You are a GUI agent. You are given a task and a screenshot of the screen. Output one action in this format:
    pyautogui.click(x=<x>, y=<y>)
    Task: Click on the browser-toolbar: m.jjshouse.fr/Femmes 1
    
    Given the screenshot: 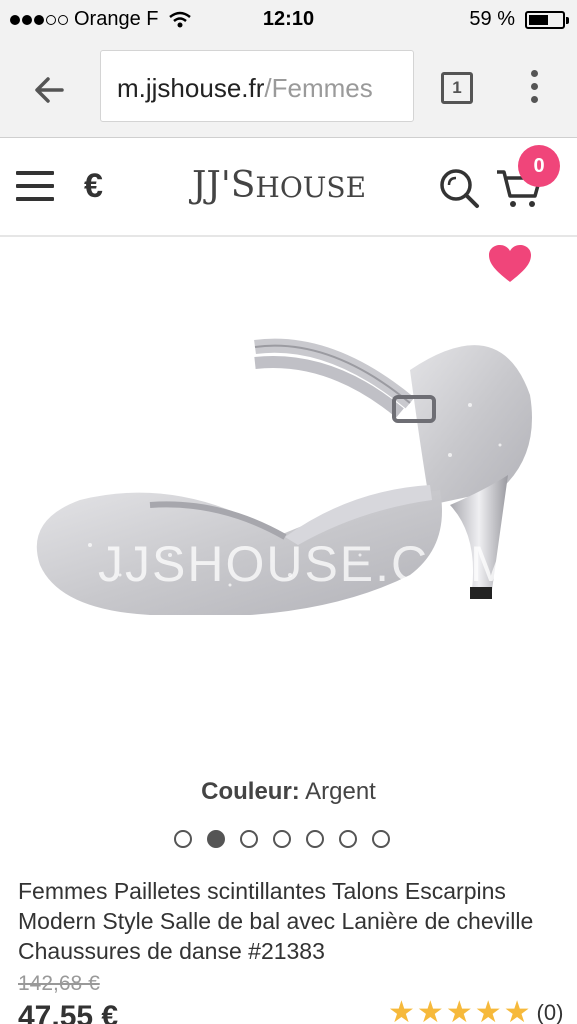 What is the action you would take?
    pyautogui.click(x=288, y=88)
    